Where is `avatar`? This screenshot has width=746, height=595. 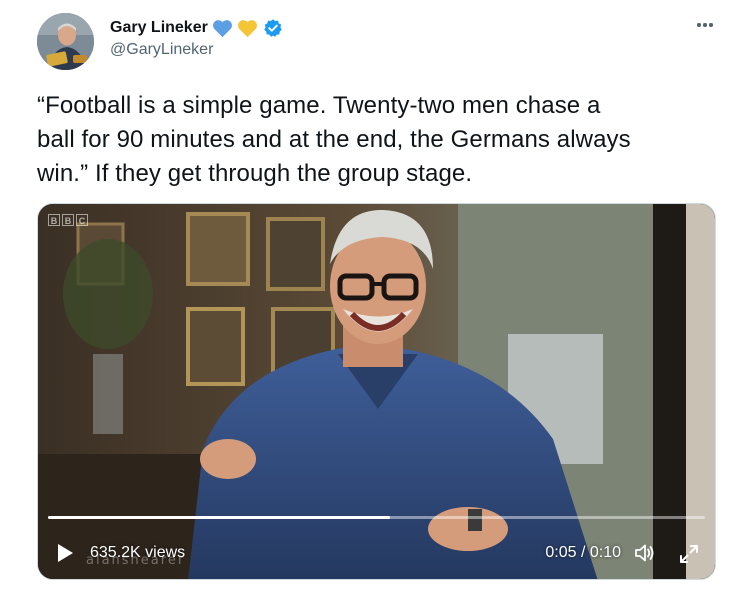
avatar is located at coordinates (65, 41).